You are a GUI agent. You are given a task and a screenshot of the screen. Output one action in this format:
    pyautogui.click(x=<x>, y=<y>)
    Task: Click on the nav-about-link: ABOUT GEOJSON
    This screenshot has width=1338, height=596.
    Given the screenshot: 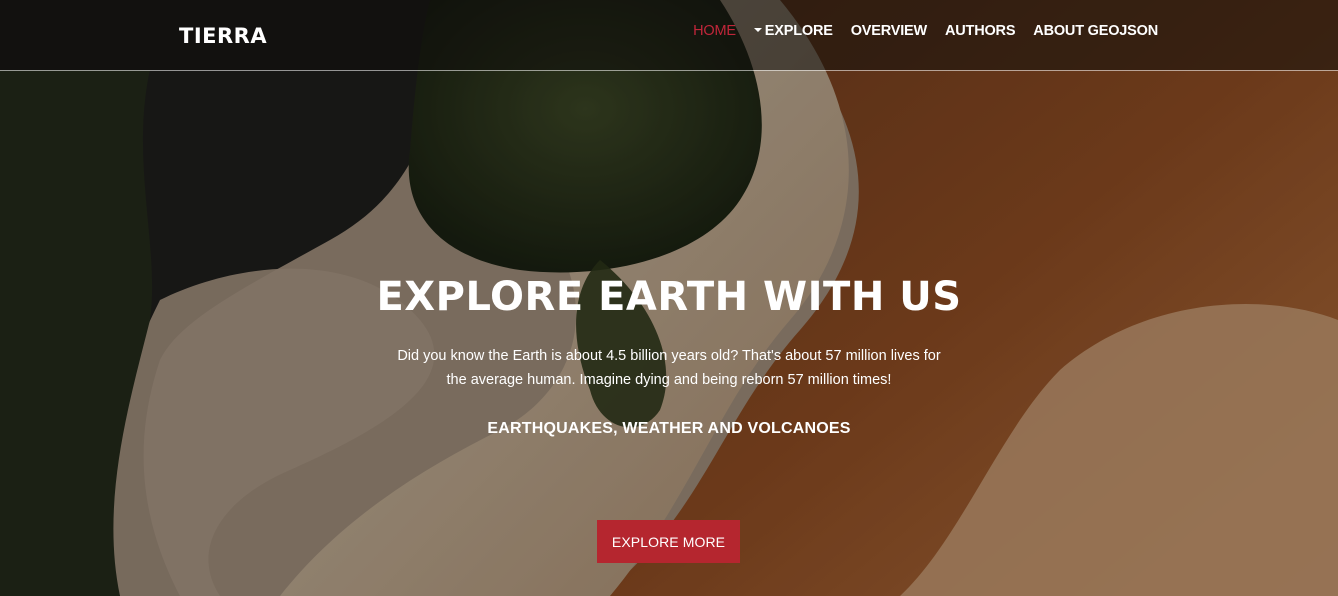 What is the action you would take?
    pyautogui.click(x=1095, y=31)
    